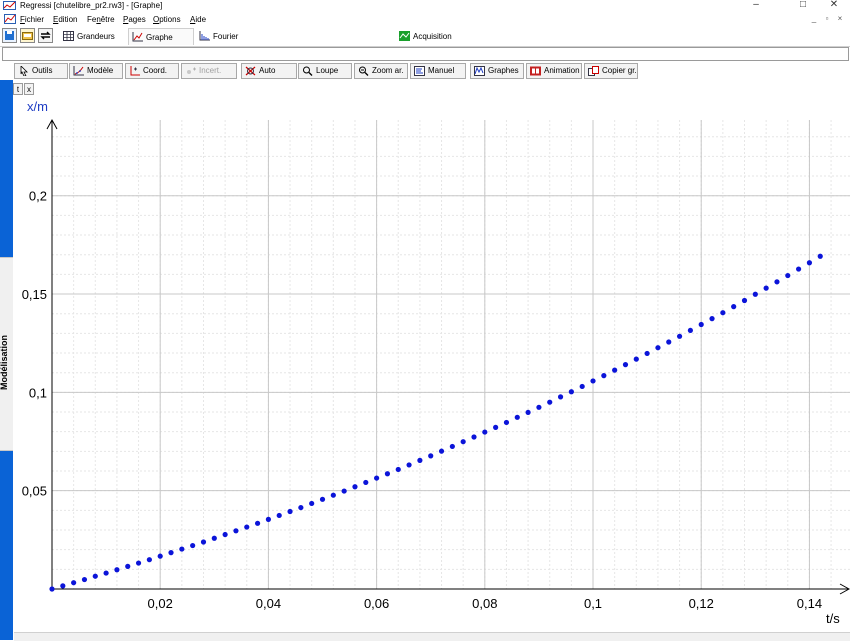 This screenshot has height=641, width=850. I want to click on x-tick-label: 0,02, so click(160, 603).